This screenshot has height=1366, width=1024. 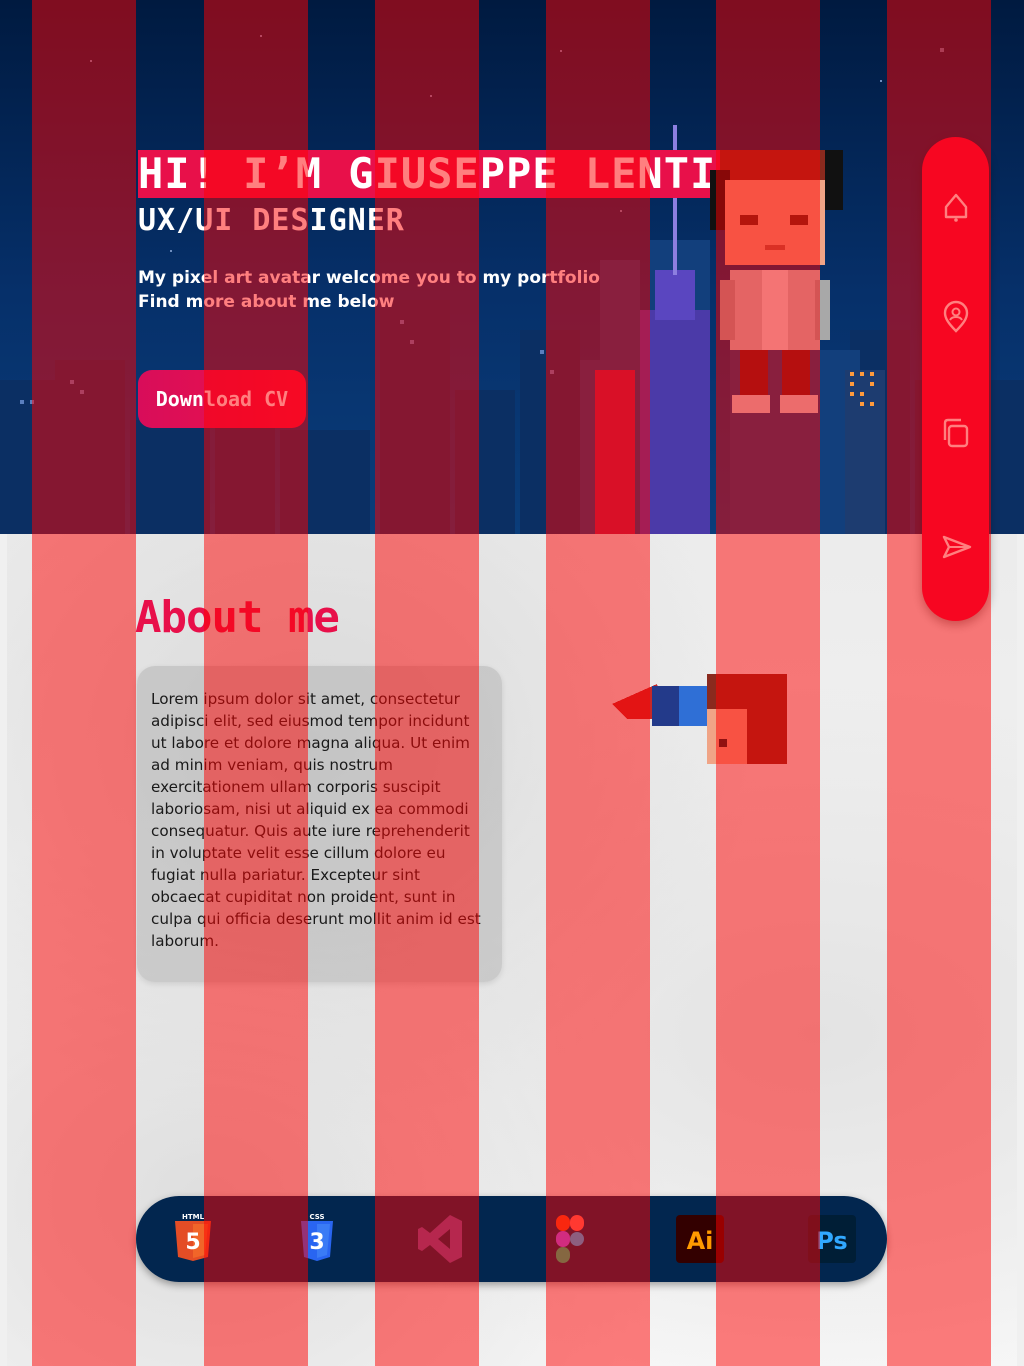 I want to click on illustrator-icon: Ai, so click(x=700, y=1239).